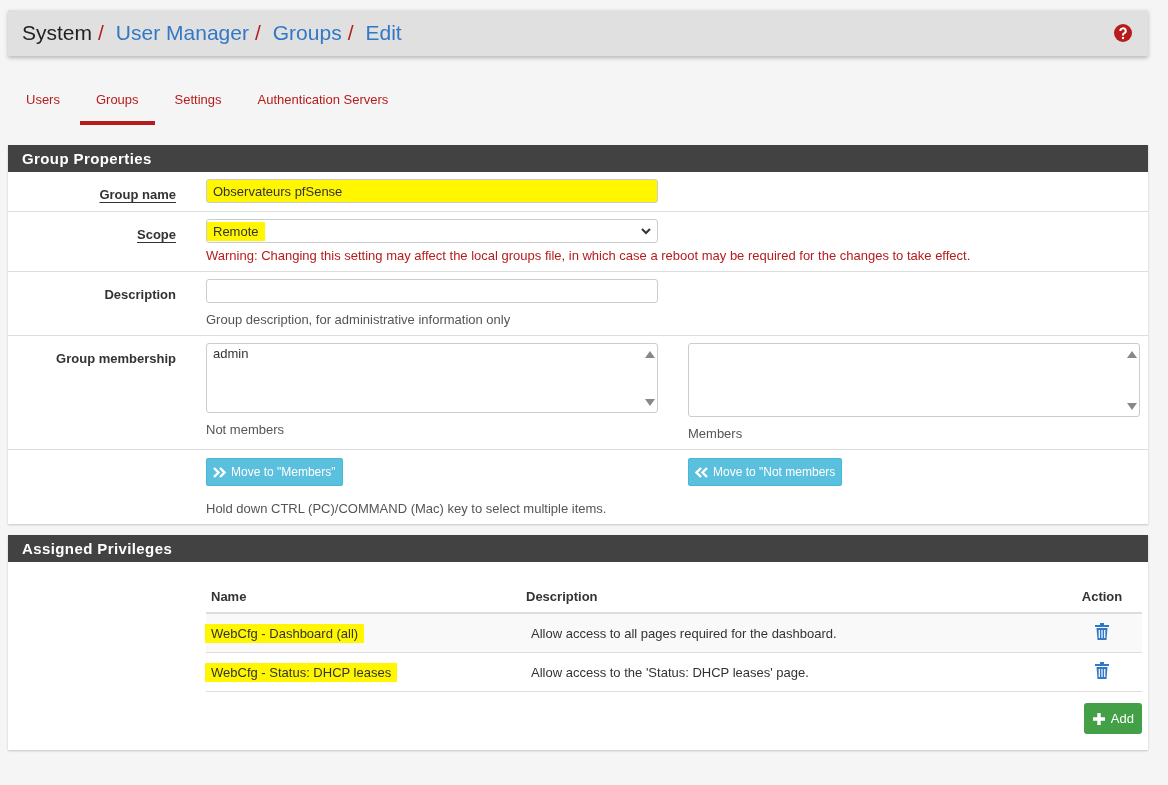 The height and width of the screenshot is (785, 1168). I want to click on field-label: Scope, so click(156, 234).